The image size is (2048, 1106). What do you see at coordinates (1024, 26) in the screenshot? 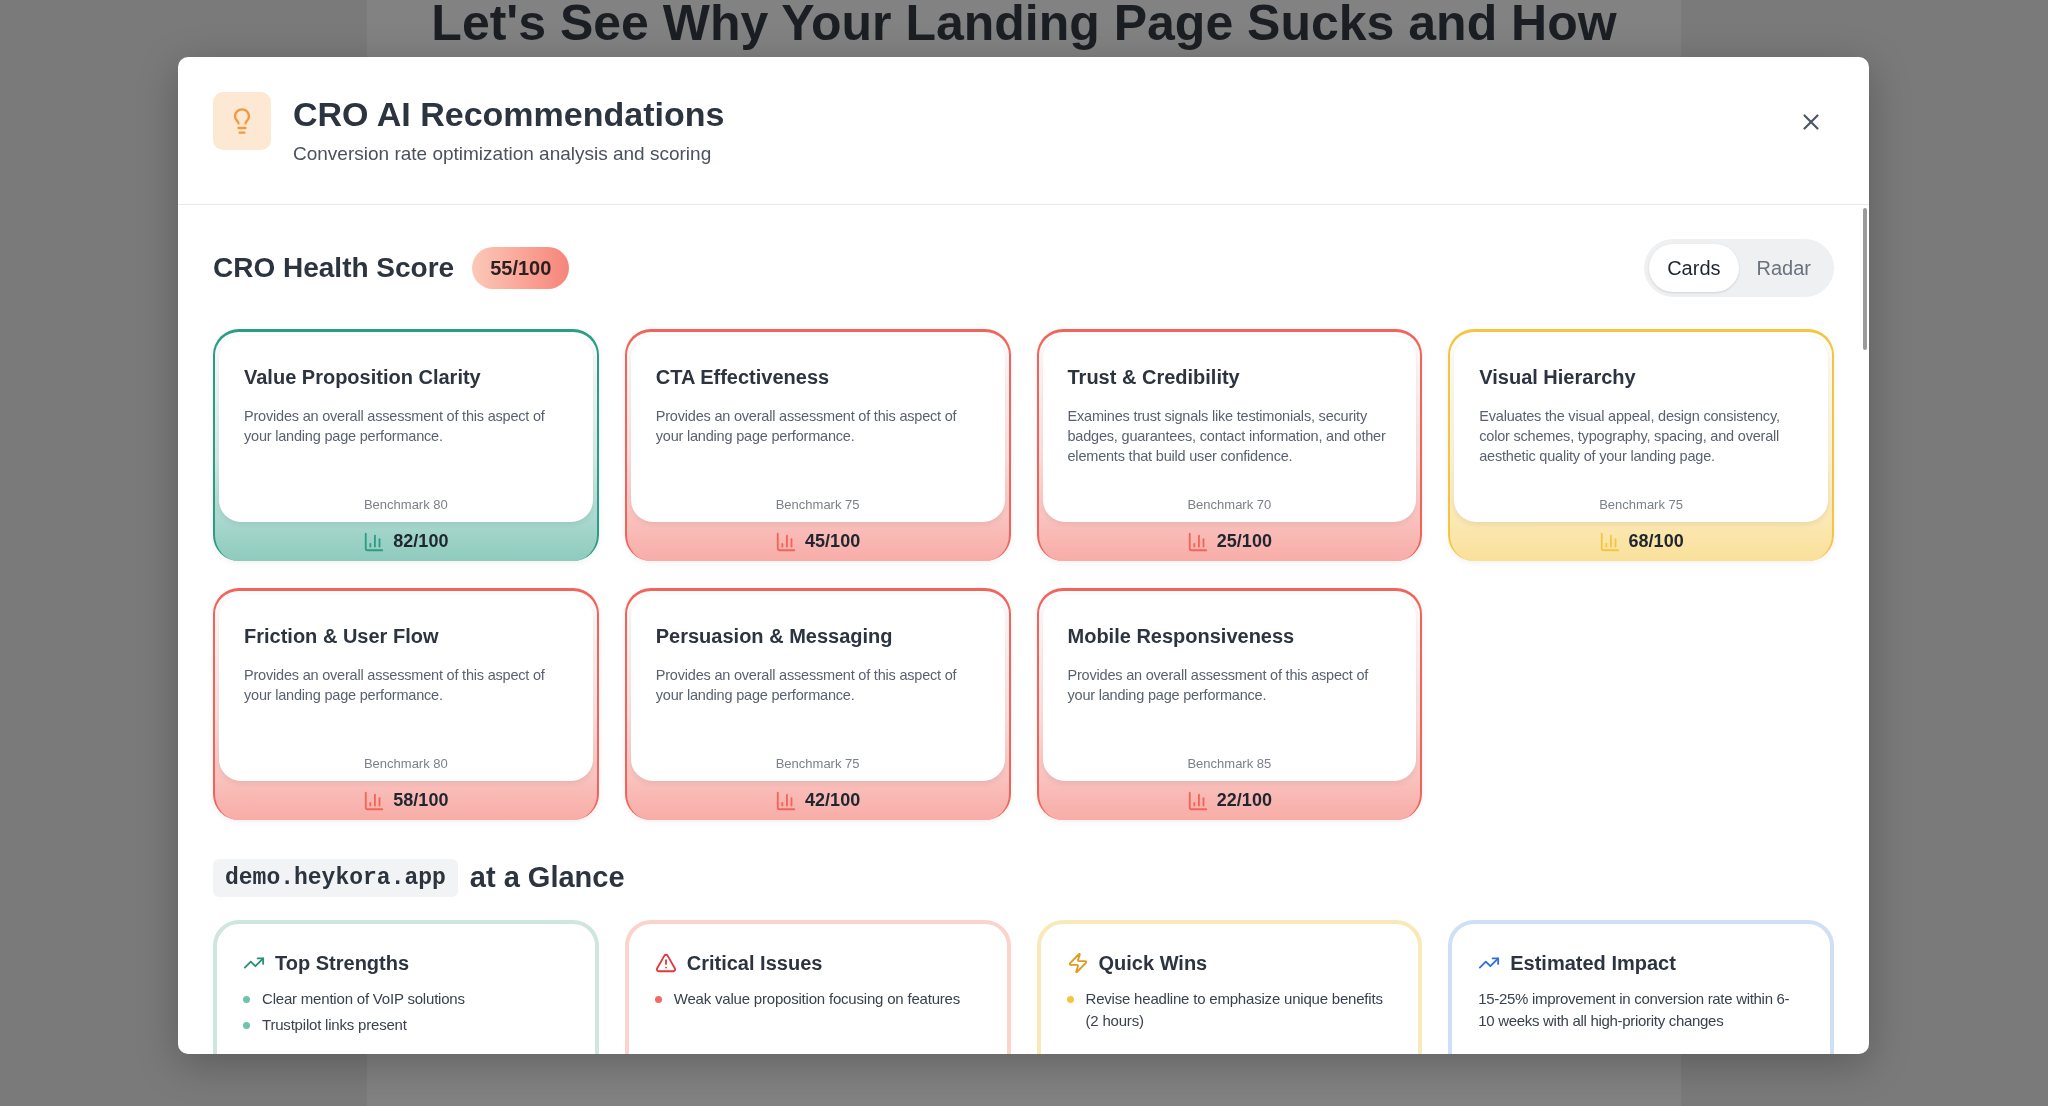
I see `page-heading: Let's See Why Your Landing Page Sucks and How` at bounding box center [1024, 26].